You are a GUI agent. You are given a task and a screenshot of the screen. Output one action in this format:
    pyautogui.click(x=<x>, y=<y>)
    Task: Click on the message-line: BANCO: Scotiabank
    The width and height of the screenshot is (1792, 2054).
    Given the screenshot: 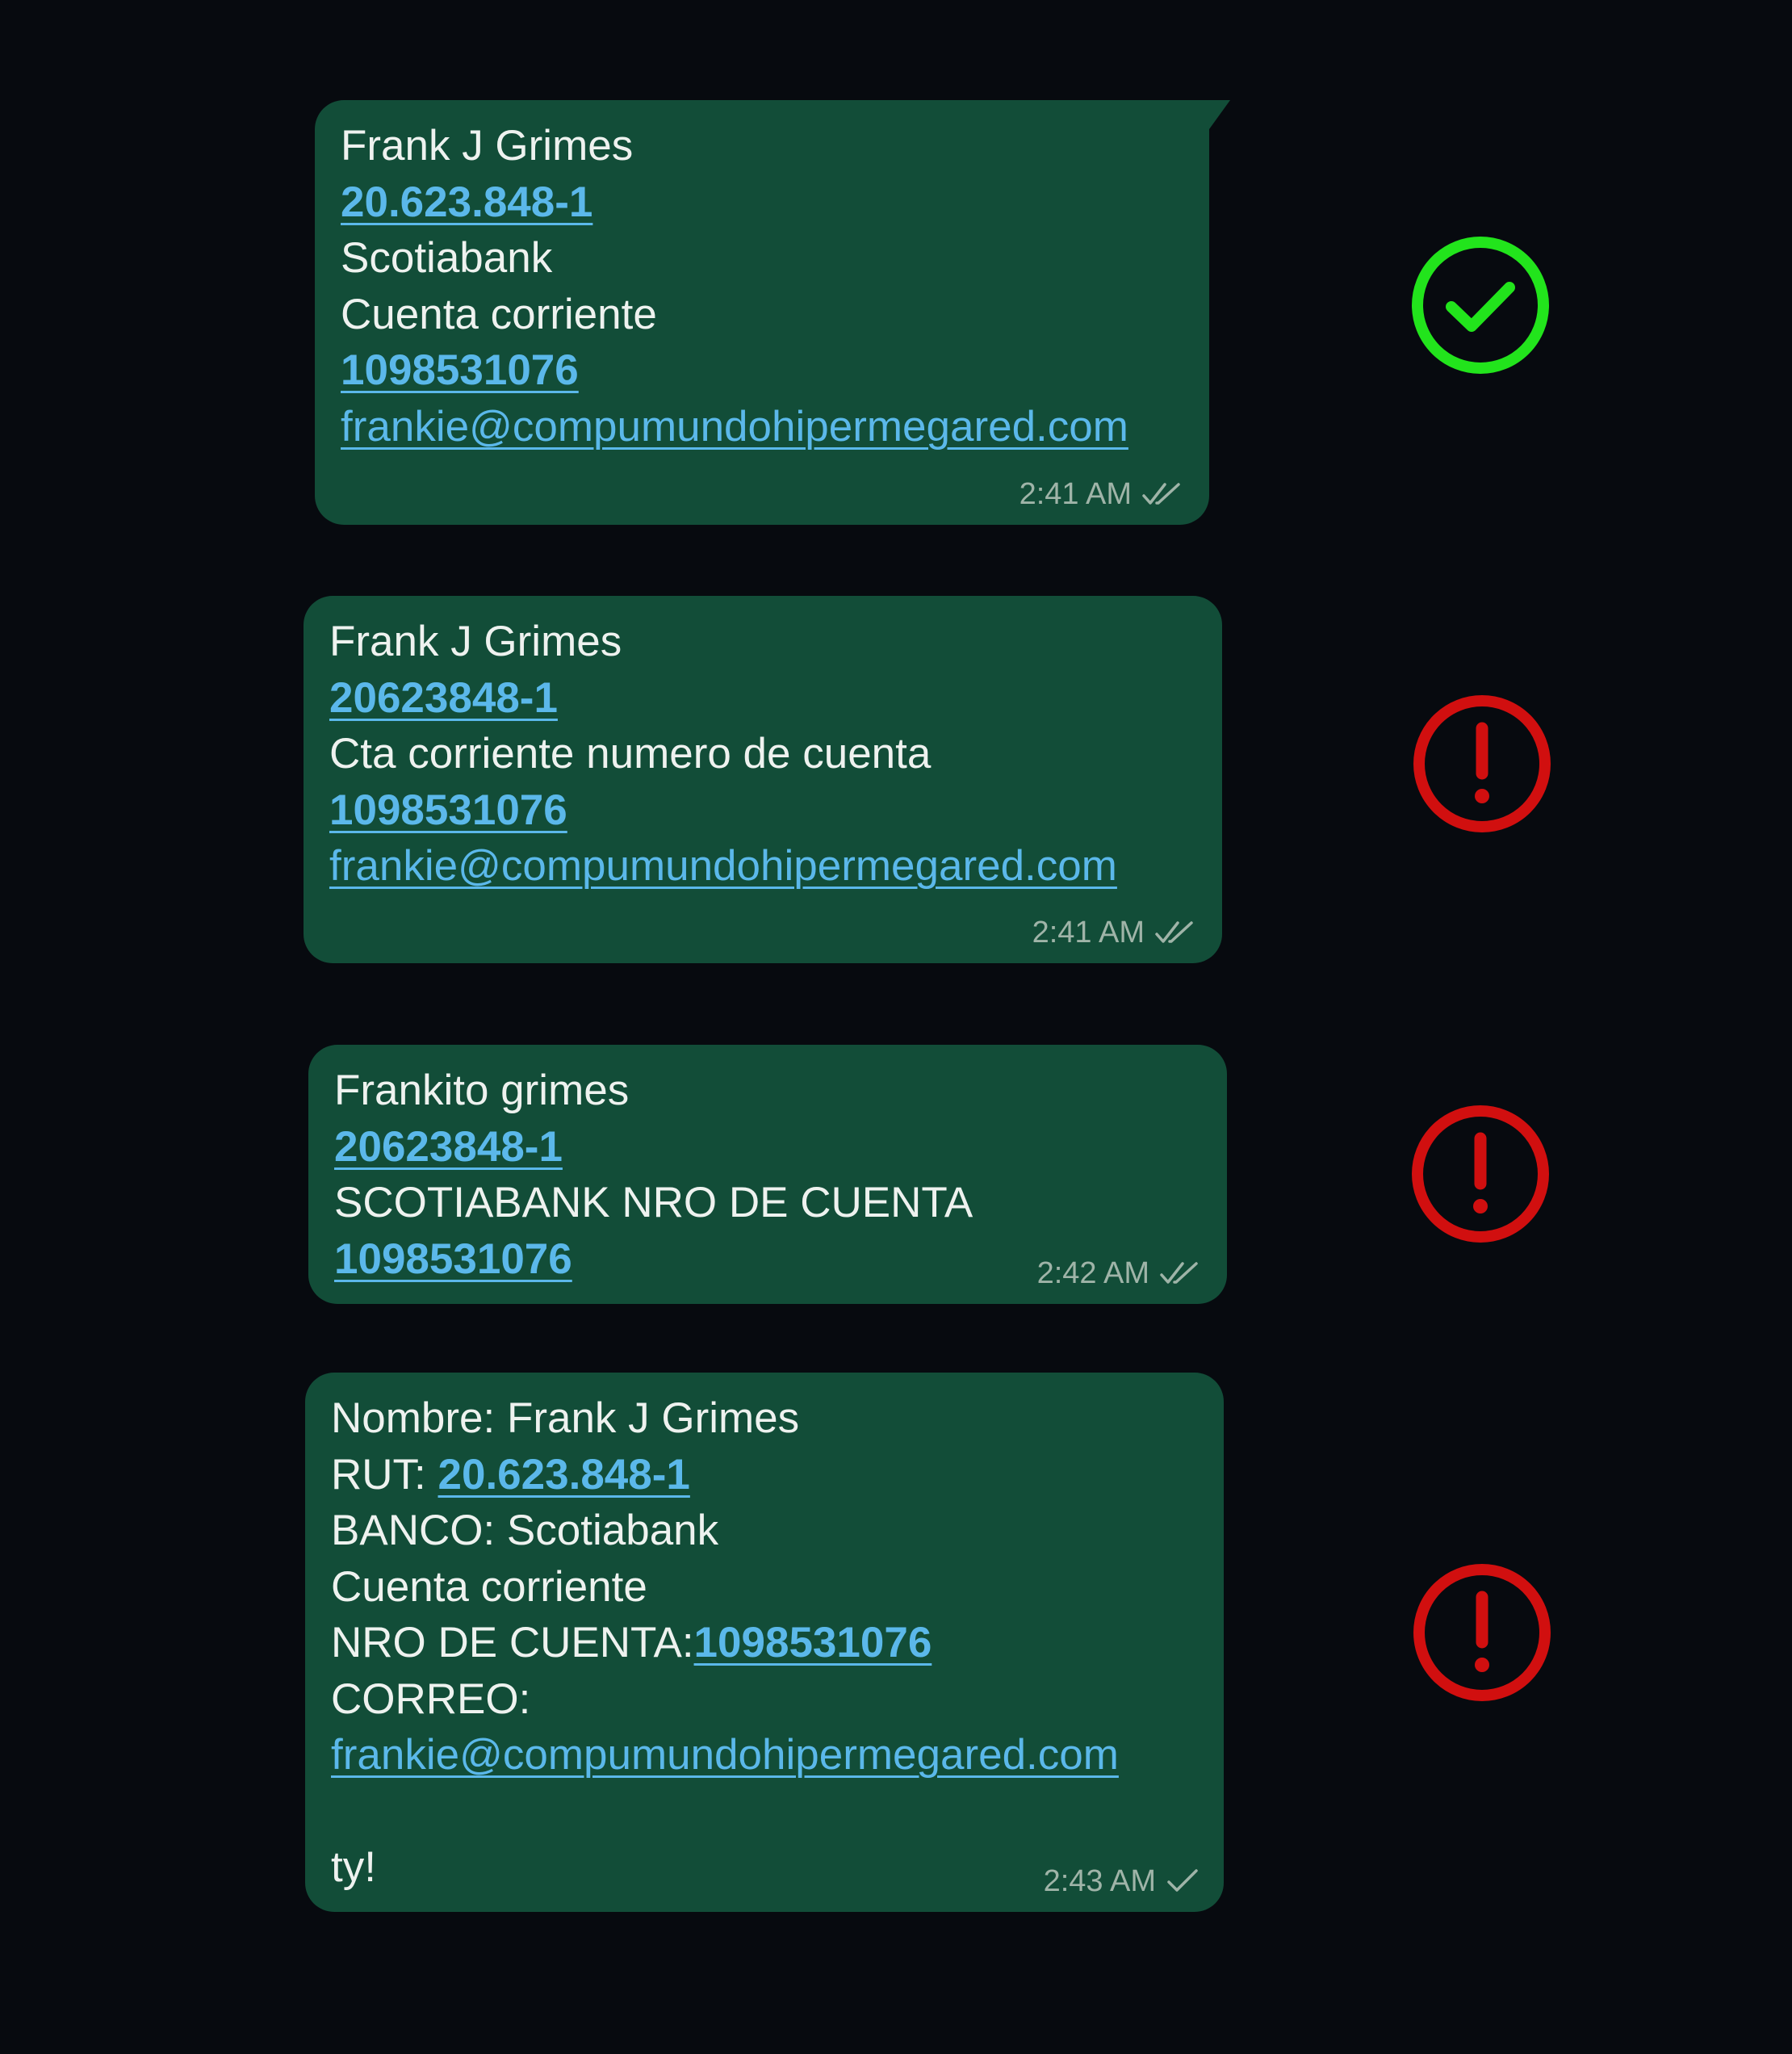 What is the action you would take?
    pyautogui.click(x=525, y=1530)
    